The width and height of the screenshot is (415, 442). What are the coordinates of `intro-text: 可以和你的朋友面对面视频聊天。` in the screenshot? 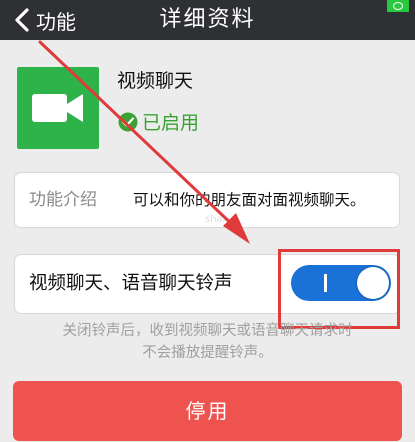 It's located at (249, 200).